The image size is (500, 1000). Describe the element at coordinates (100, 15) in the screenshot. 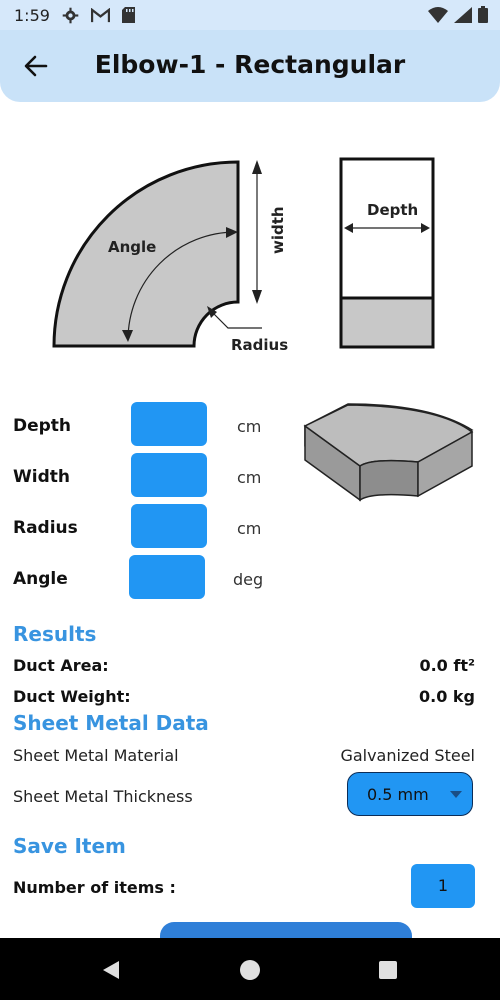

I see `gmail-icon` at that location.